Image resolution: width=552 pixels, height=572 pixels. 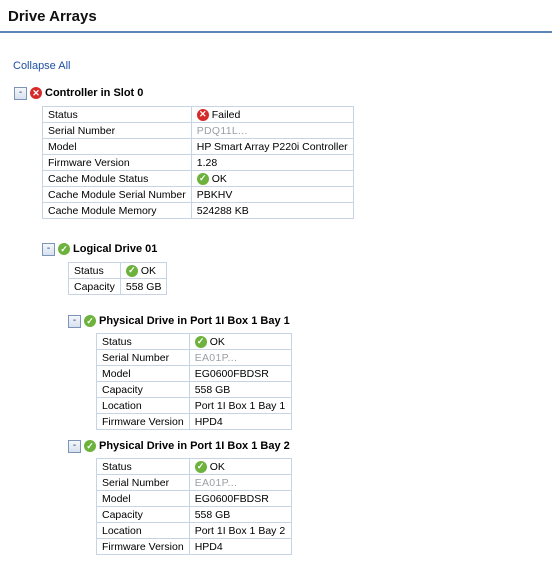 I want to click on logical-drive-properties-table: Status ✓ OK Capacity 558 GB, so click(x=118, y=278).